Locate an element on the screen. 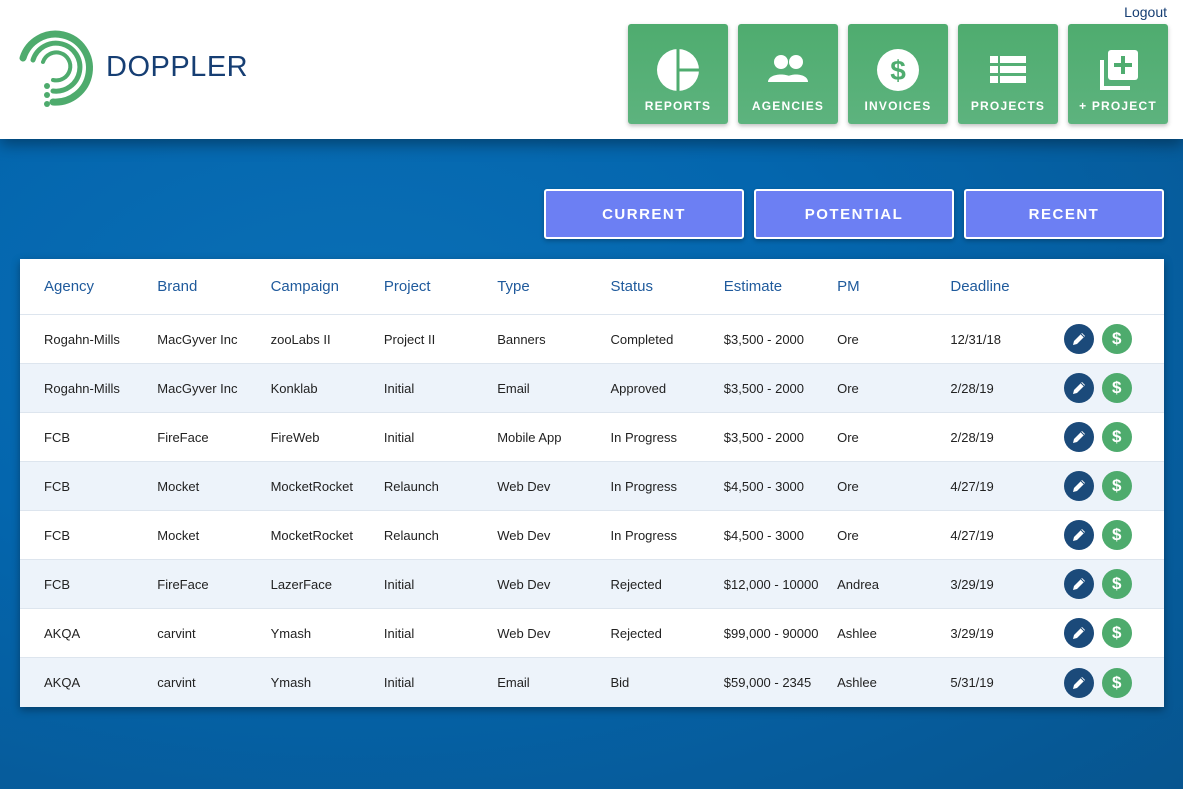 The height and width of the screenshot is (789, 1183). cell-campaign: LazerFace is located at coordinates (301, 584).